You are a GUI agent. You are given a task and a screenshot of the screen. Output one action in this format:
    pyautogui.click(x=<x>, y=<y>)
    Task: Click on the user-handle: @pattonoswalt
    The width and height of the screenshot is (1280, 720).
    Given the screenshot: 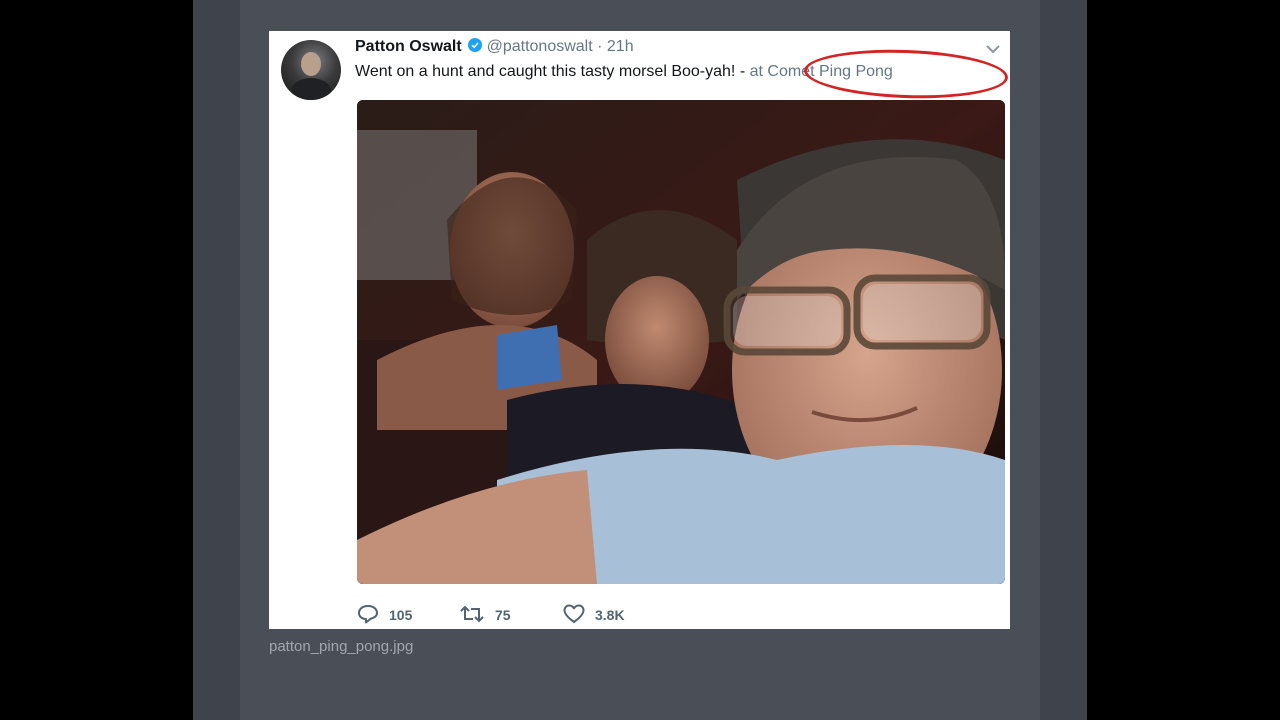 What is the action you would take?
    pyautogui.click(x=540, y=46)
    